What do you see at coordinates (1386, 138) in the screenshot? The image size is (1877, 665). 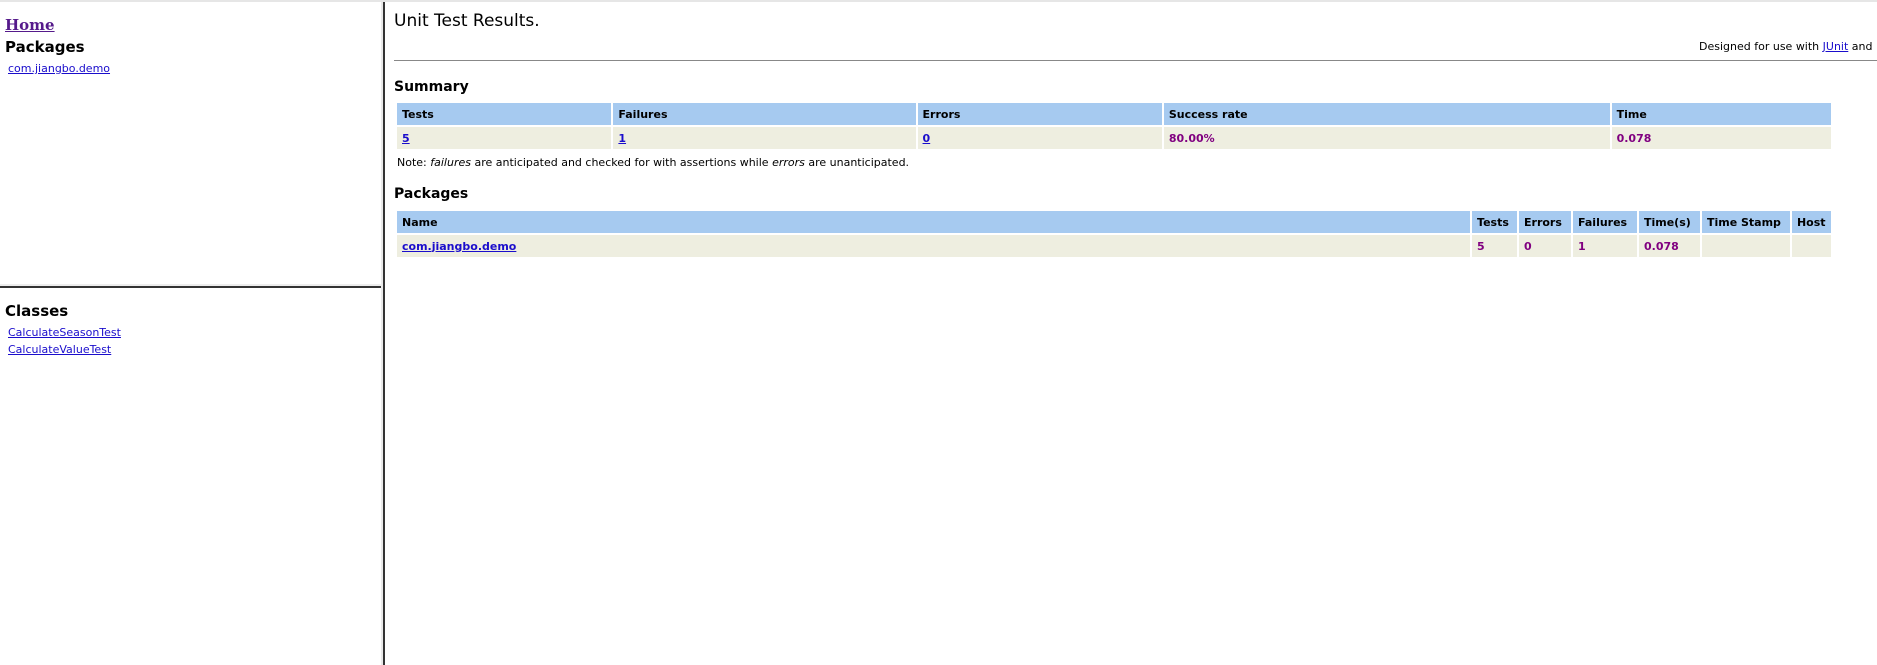 I see `cell-success-rate: 80.00%` at bounding box center [1386, 138].